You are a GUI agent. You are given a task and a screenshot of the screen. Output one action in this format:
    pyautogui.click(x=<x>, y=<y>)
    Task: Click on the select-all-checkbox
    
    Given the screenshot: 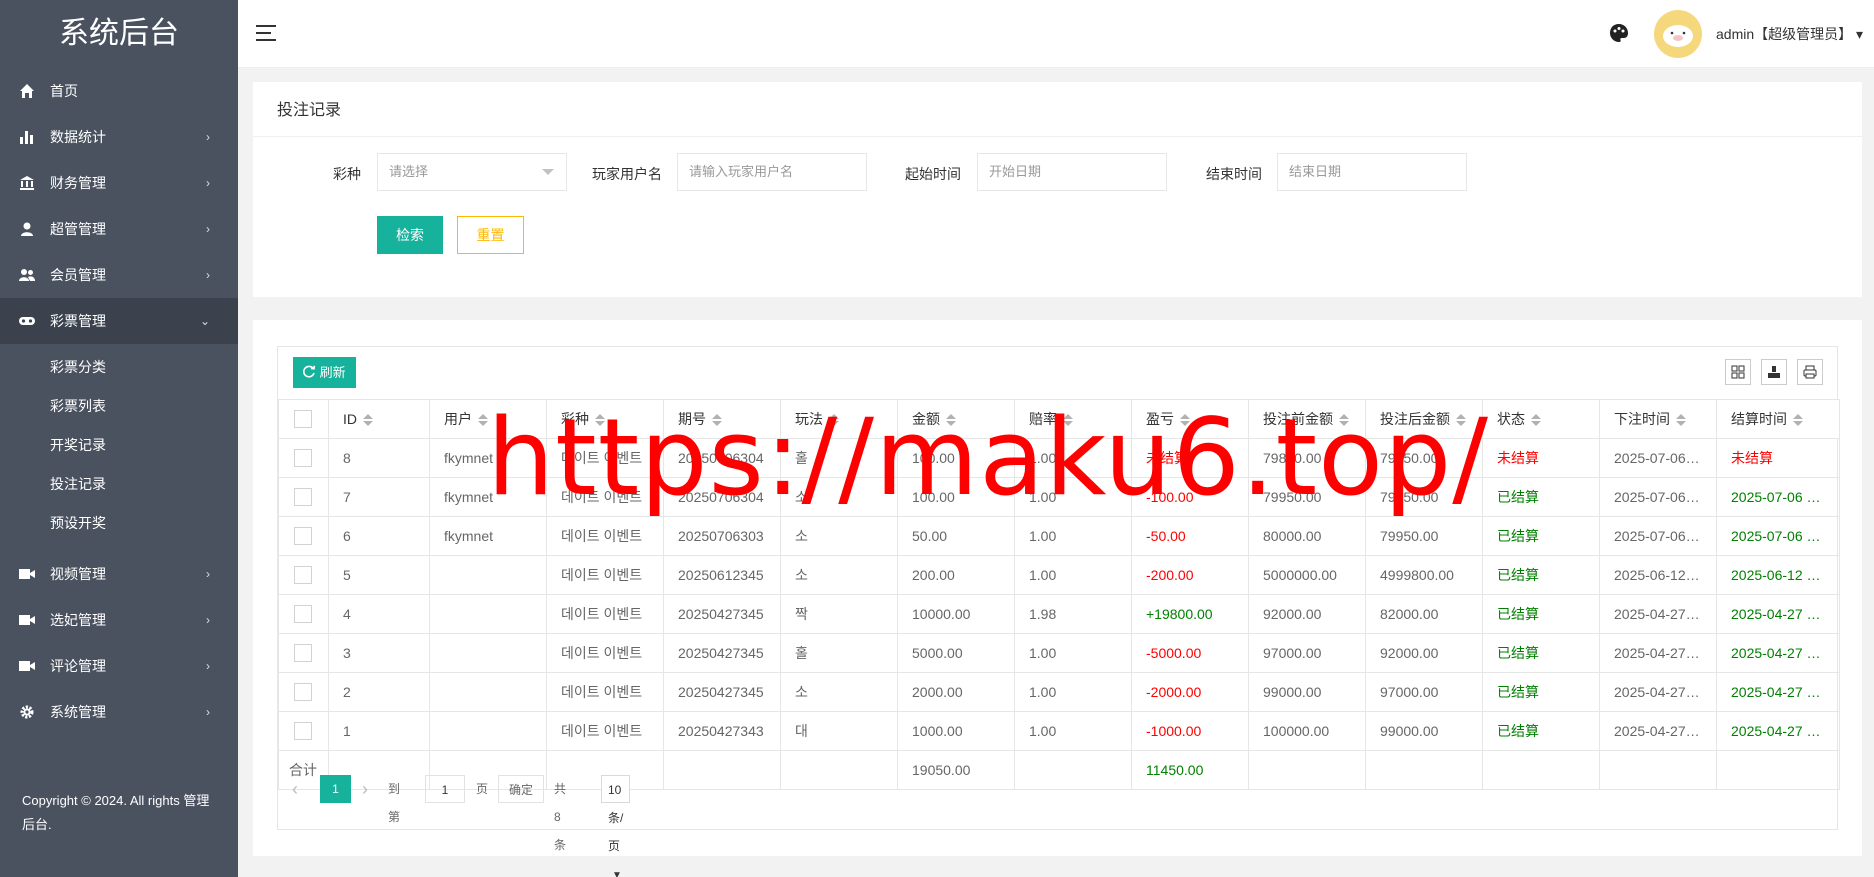 What is the action you would take?
    pyautogui.click(x=303, y=419)
    